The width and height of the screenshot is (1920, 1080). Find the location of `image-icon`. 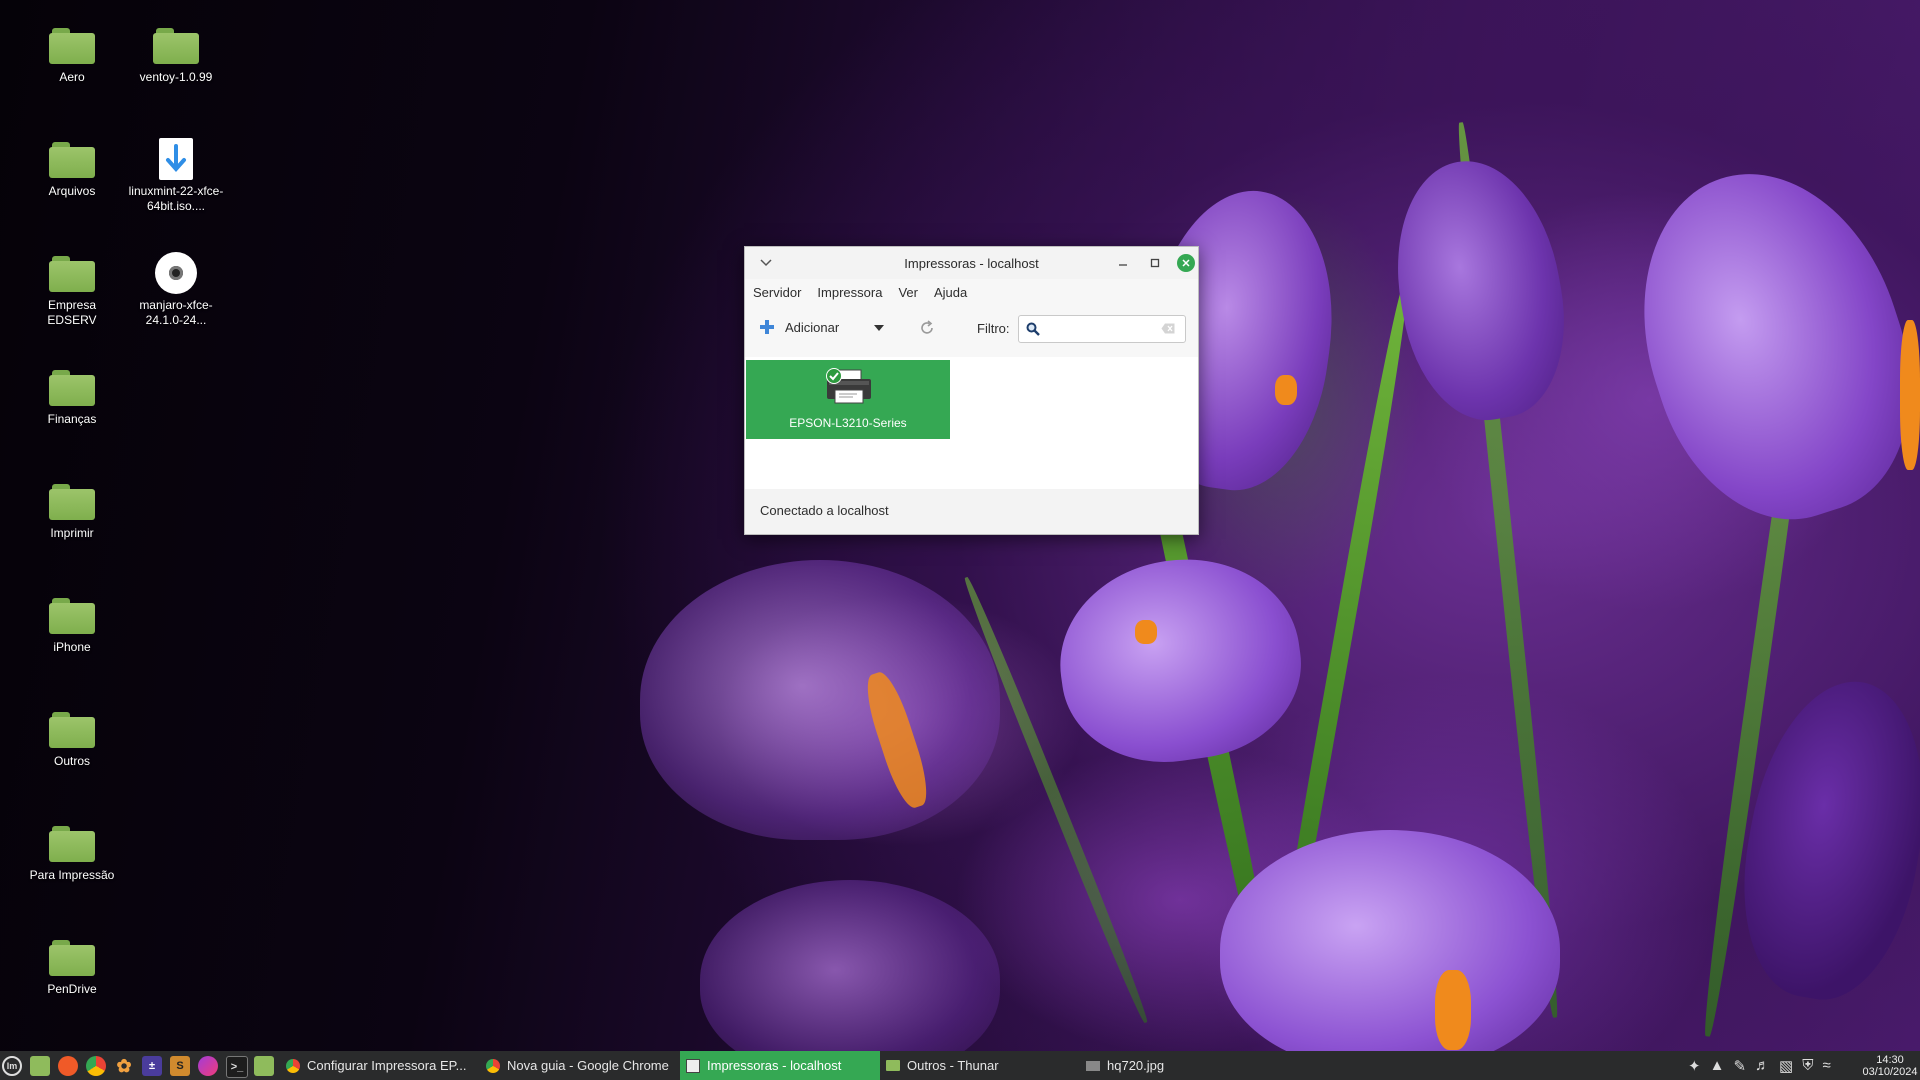

image-icon is located at coordinates (1093, 1065).